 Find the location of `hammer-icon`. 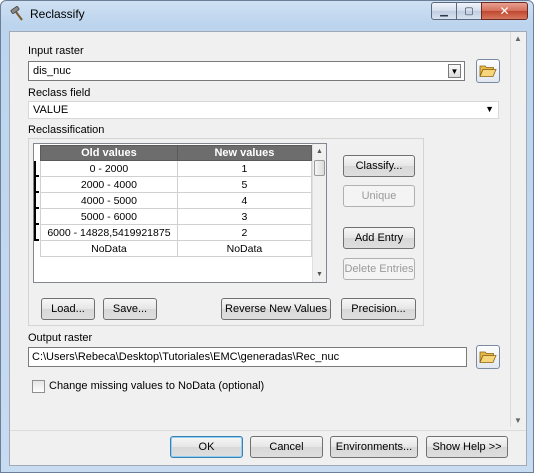

hammer-icon is located at coordinates (16, 13).